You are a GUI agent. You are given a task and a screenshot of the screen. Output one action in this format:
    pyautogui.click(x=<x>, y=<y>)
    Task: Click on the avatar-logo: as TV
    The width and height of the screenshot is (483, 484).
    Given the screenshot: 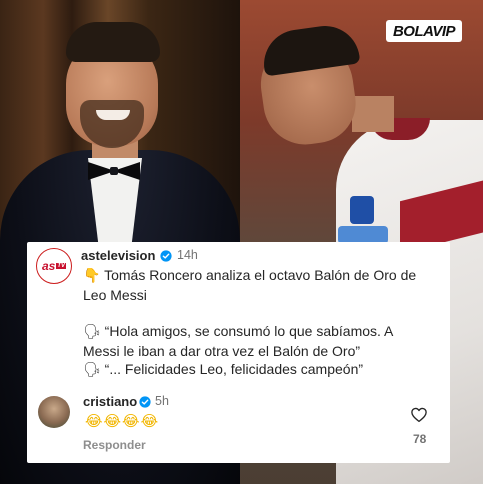 What is the action you would take?
    pyautogui.click(x=54, y=266)
    